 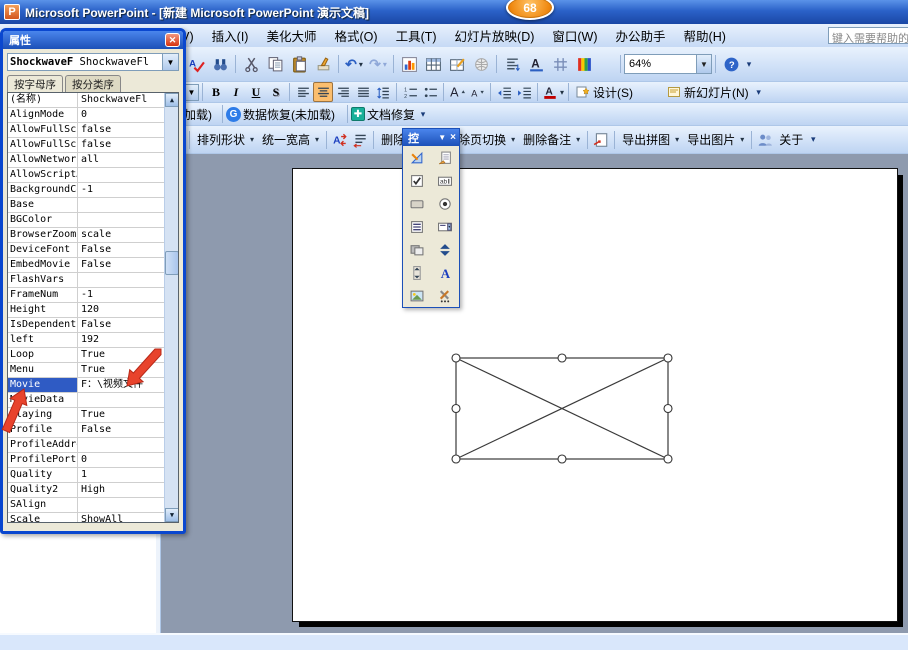 What do you see at coordinates (275, 64) in the screenshot?
I see `copy-icon` at bounding box center [275, 64].